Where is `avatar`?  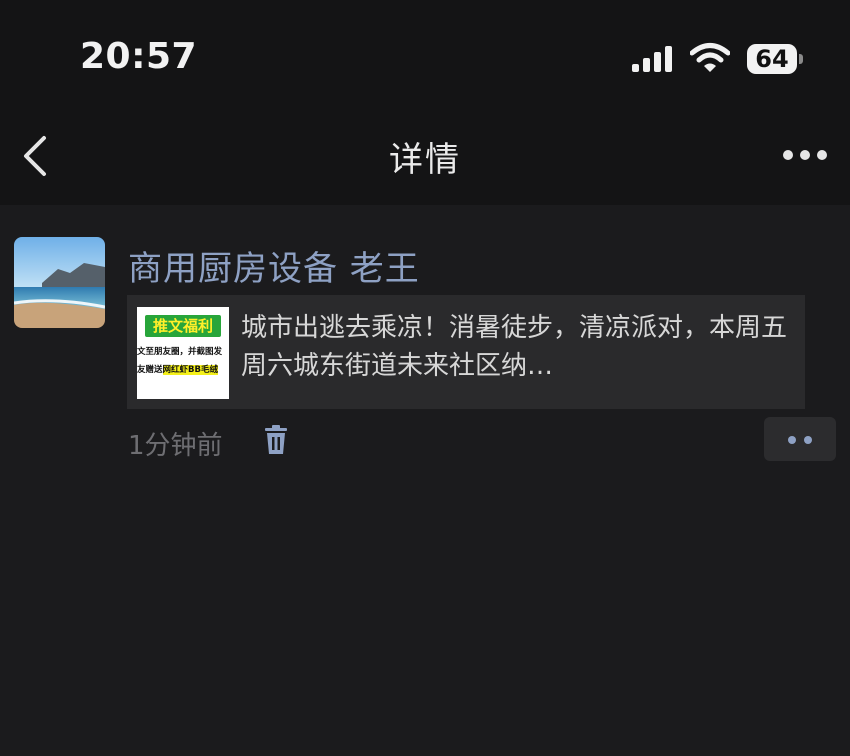
avatar is located at coordinates (59, 282).